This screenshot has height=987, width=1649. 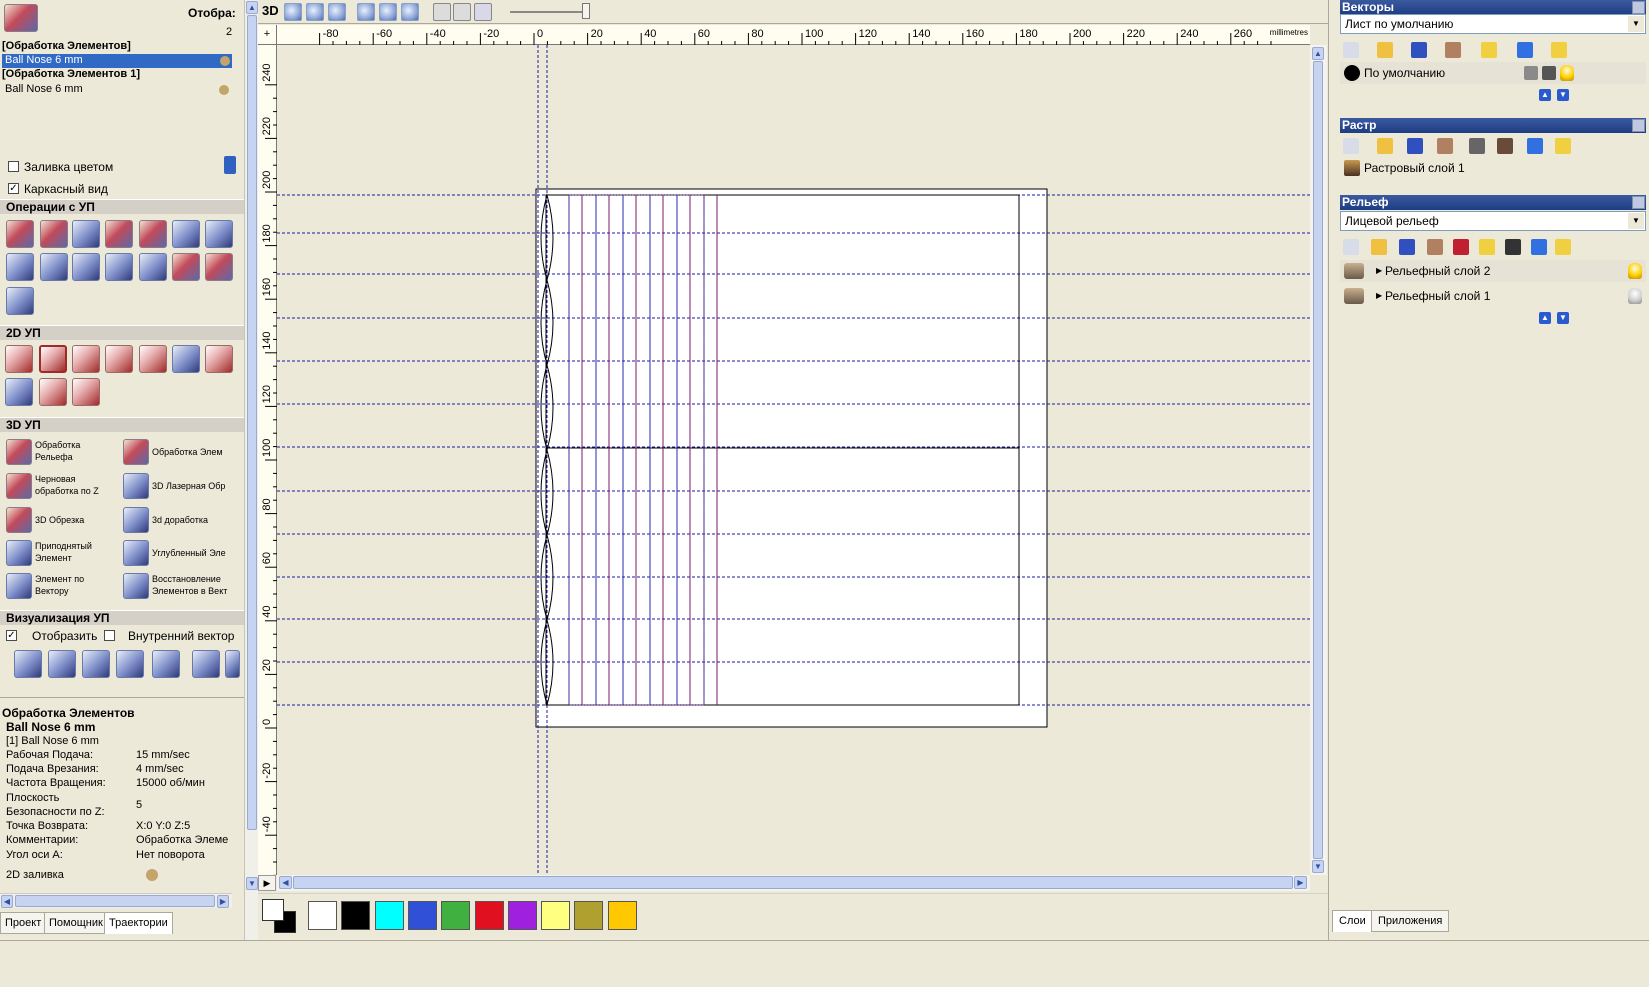 I want to click on toolpath-array-icon, so click(x=153, y=234).